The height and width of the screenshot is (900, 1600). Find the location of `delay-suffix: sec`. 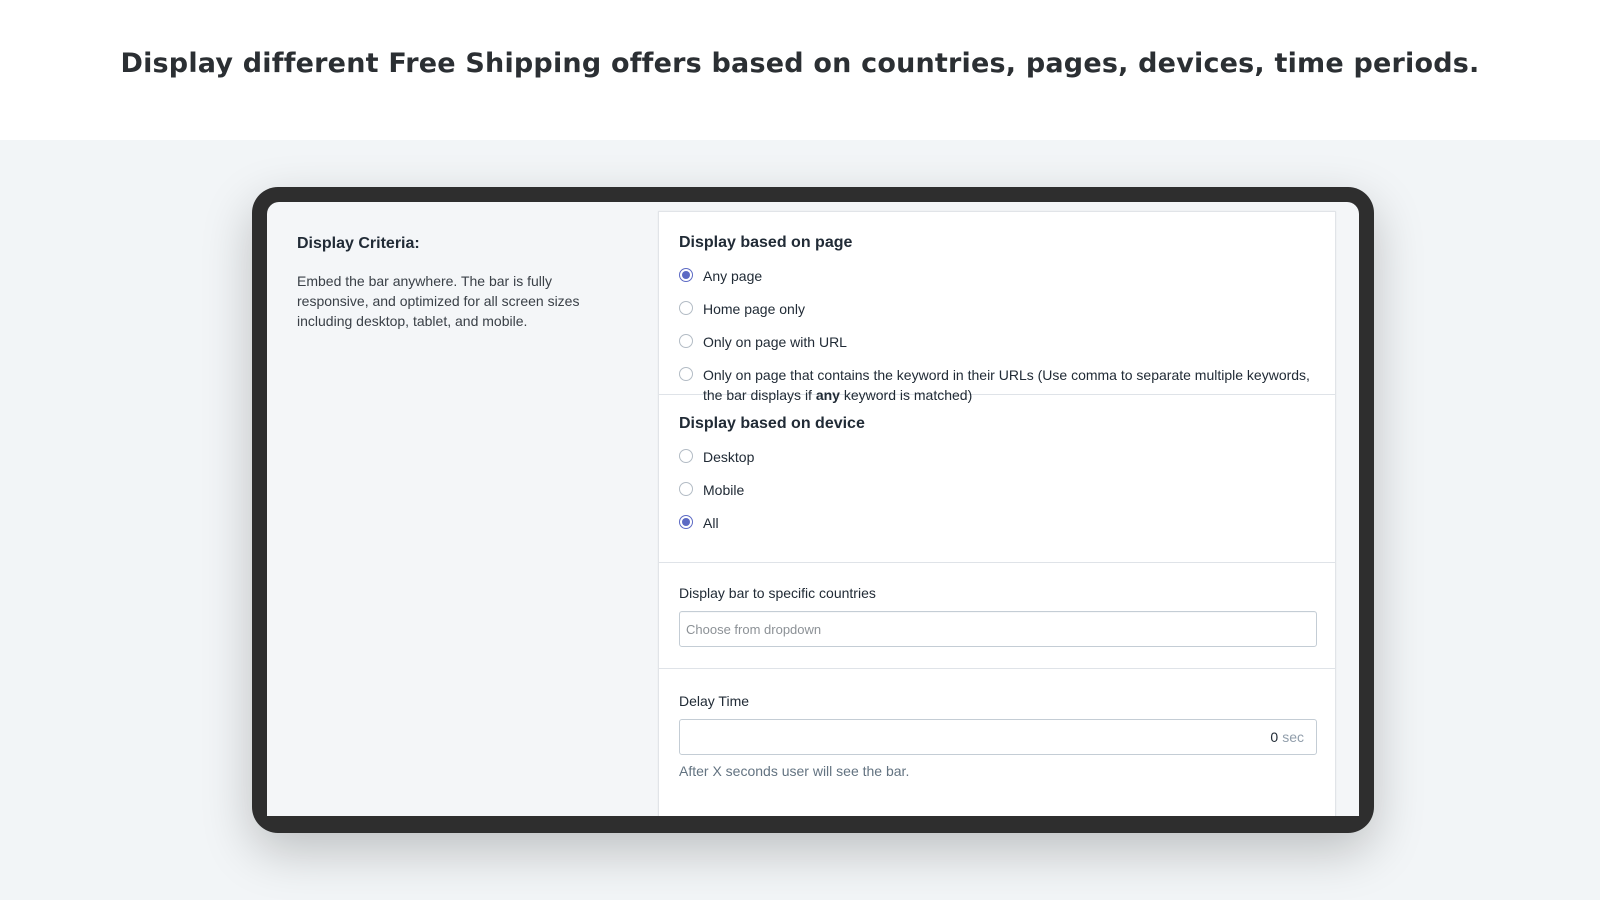

delay-suffix: sec is located at coordinates (1293, 737).